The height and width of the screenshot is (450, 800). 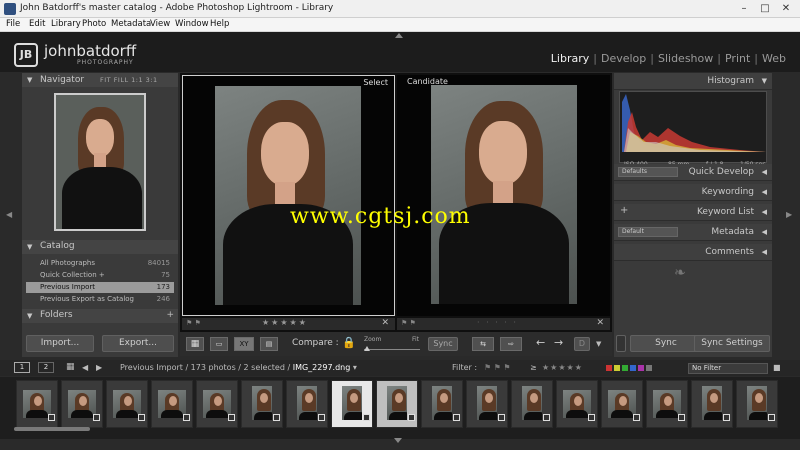 What do you see at coordinates (666, 343) in the screenshot?
I see `sync-button: Sync` at bounding box center [666, 343].